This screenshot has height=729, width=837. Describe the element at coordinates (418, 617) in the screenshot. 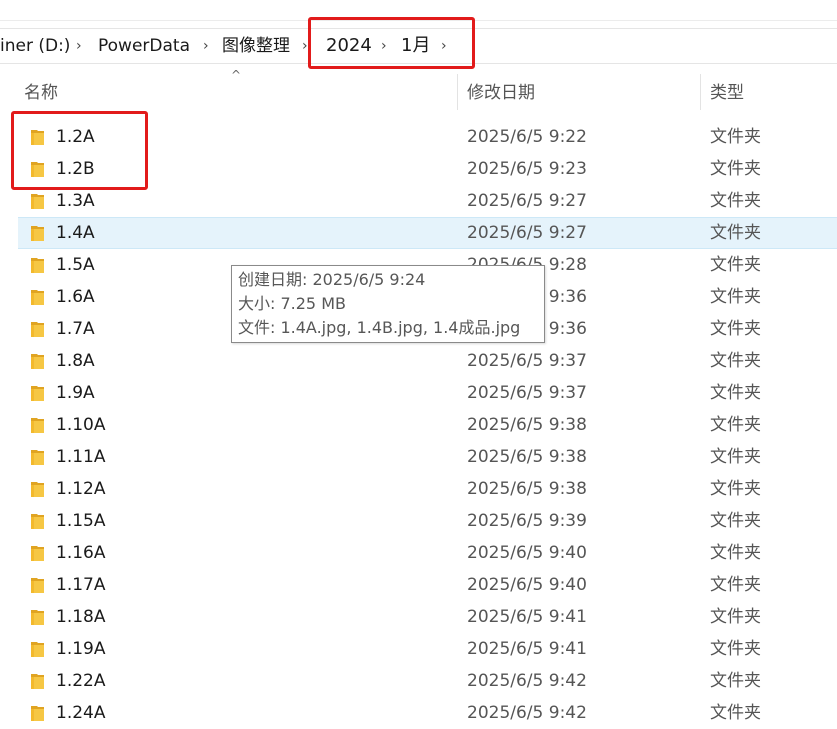

I see `file-row: 1.18A 2025/6/5 9:41 文件夹` at that location.